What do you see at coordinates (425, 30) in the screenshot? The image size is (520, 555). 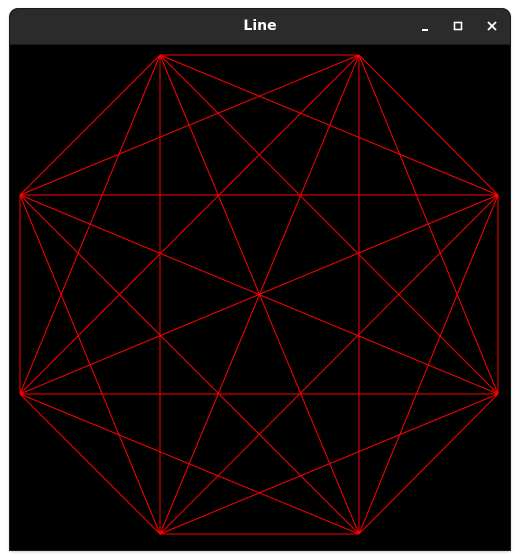 I see `minimize-icon` at bounding box center [425, 30].